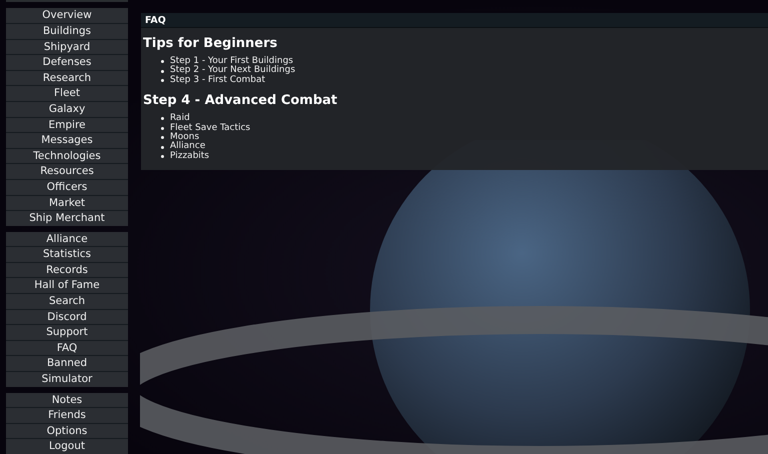  Describe the element at coordinates (454, 20) in the screenshot. I see `panel-title: FAQ` at that location.